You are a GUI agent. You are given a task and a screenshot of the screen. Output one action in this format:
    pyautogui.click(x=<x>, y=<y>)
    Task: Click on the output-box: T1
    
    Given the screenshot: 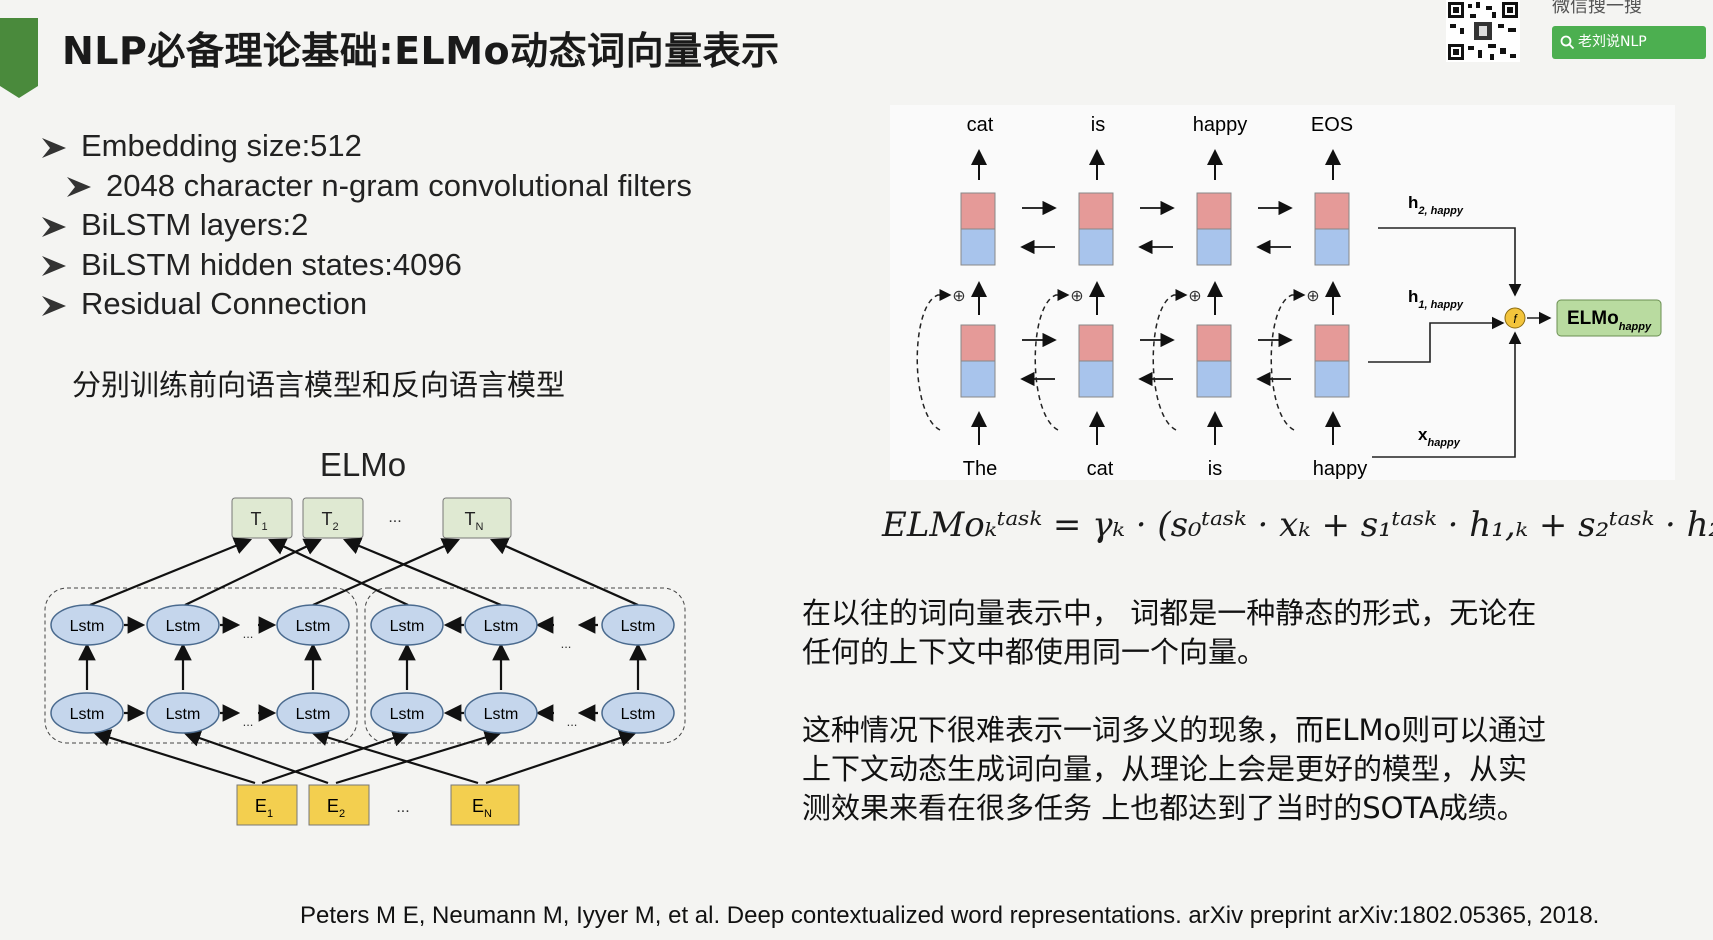 What is the action you would take?
    pyautogui.click(x=262, y=518)
    